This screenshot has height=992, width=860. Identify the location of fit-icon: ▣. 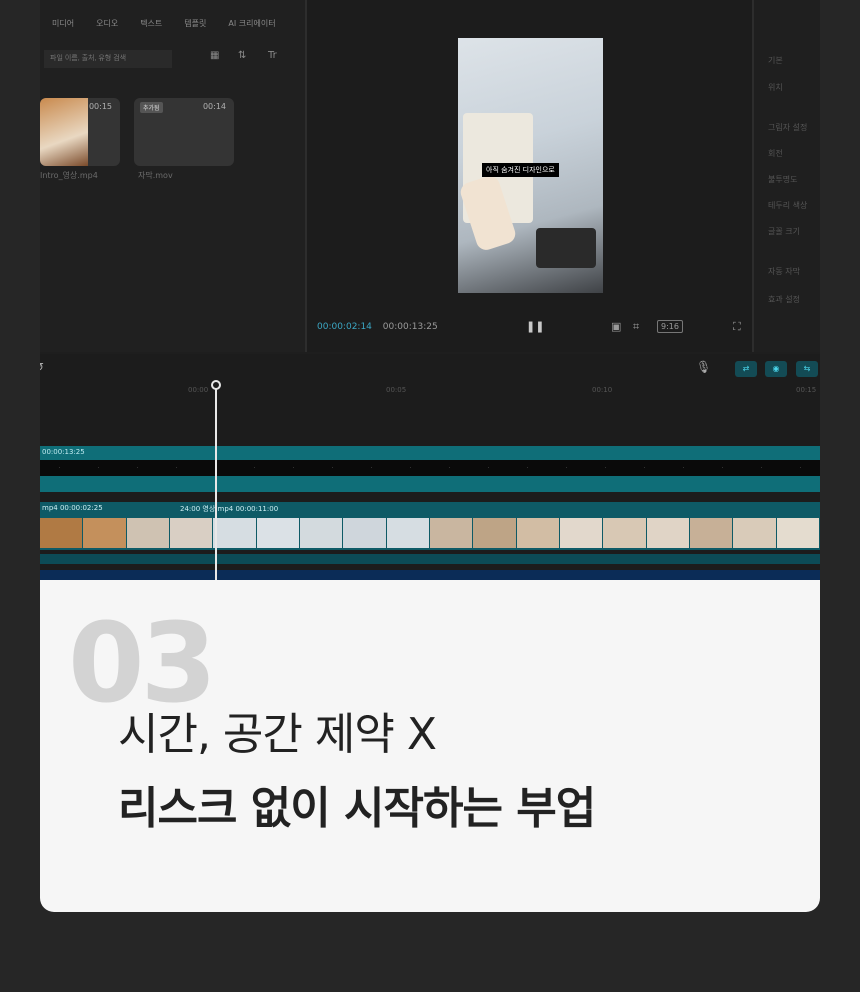
(616, 326).